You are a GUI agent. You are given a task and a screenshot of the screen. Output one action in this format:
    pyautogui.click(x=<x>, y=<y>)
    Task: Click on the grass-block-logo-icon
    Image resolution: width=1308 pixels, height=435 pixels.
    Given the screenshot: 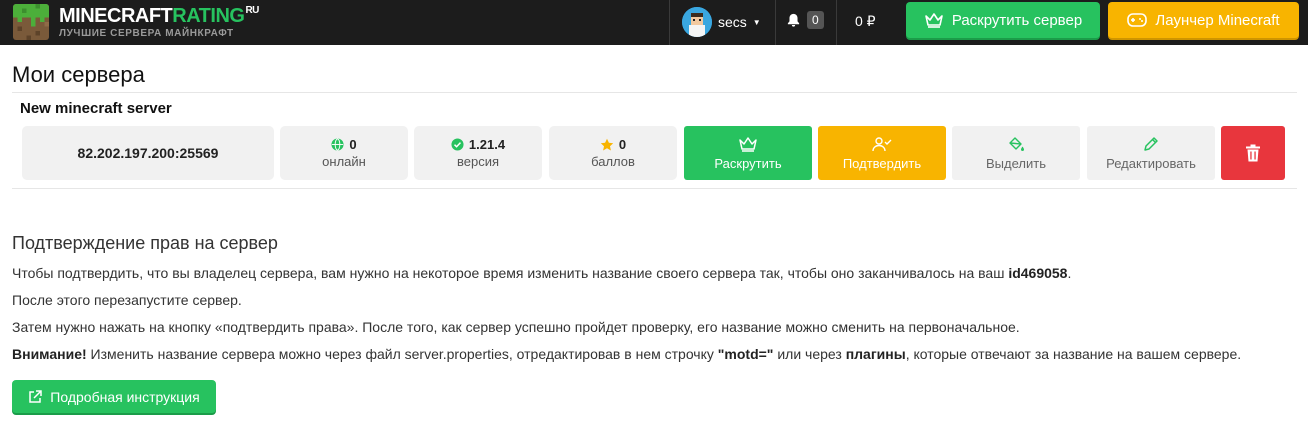 What is the action you would take?
    pyautogui.click(x=31, y=22)
    